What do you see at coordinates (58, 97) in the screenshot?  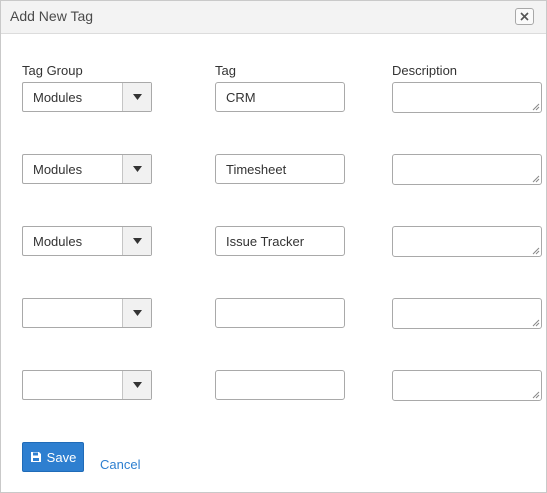 I see `tag-group-value-1: Modules` at bounding box center [58, 97].